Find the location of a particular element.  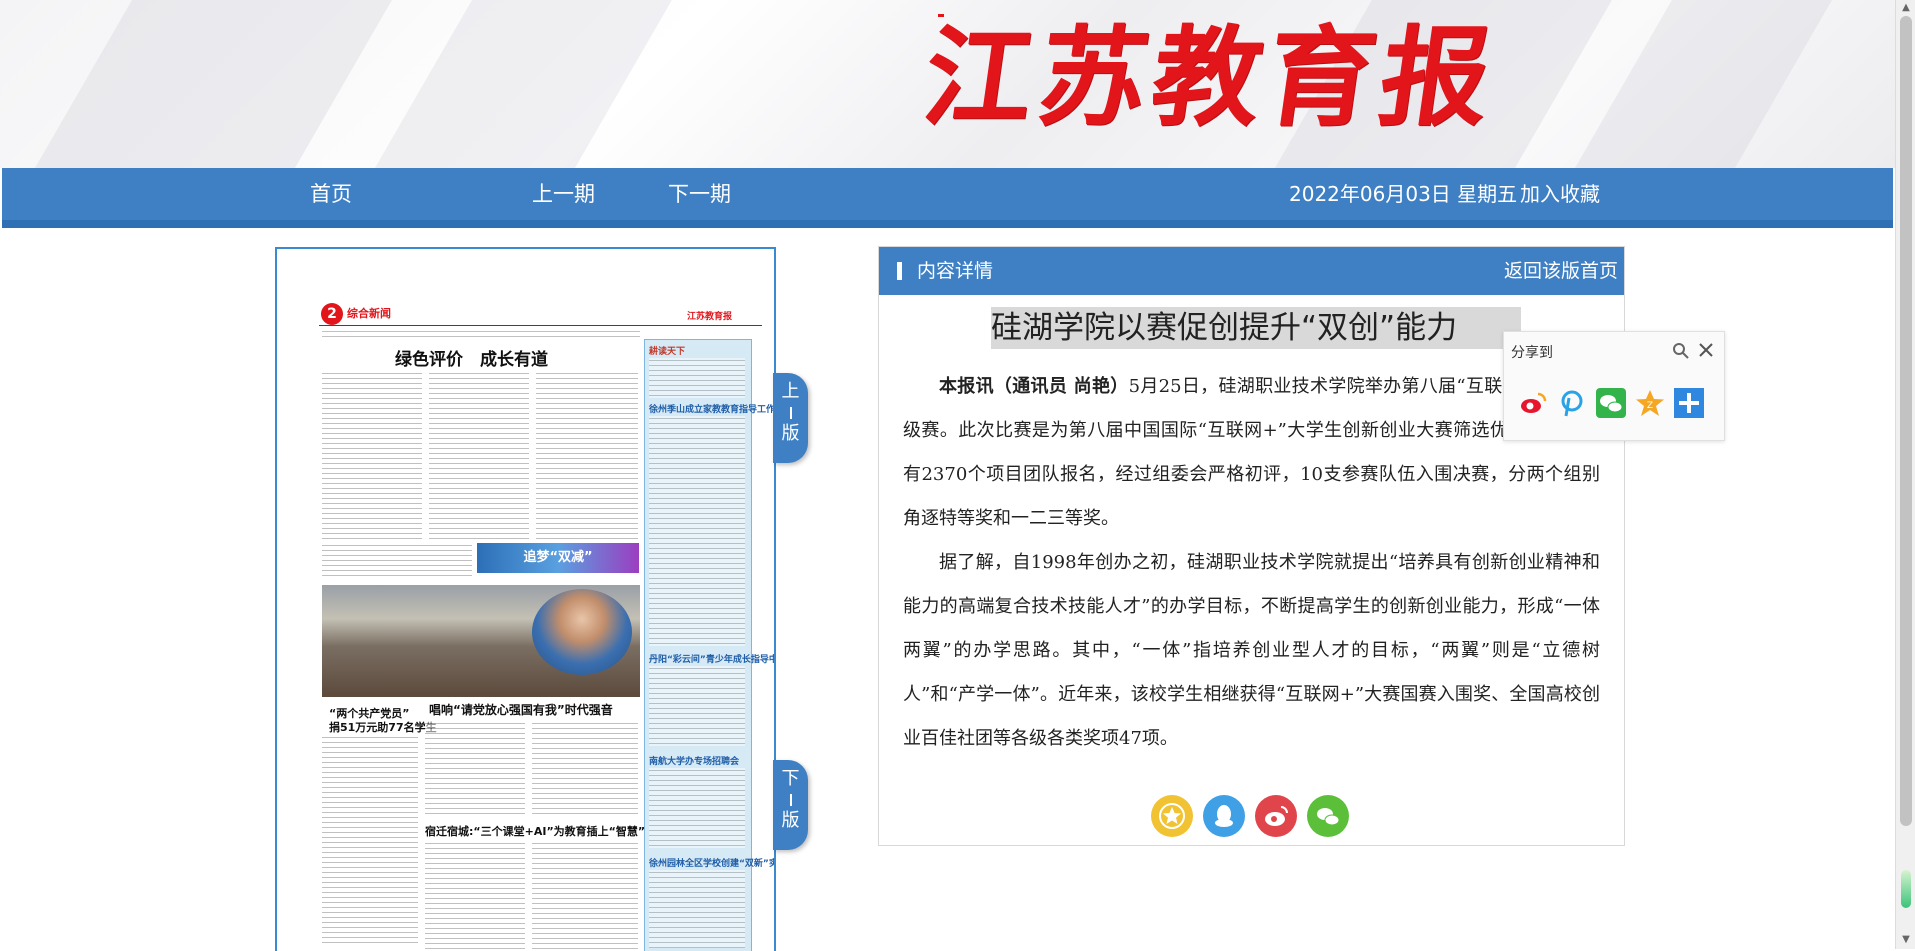

article-lead: 本报讯（通讯员 尚艳） is located at coordinates (1034, 386).